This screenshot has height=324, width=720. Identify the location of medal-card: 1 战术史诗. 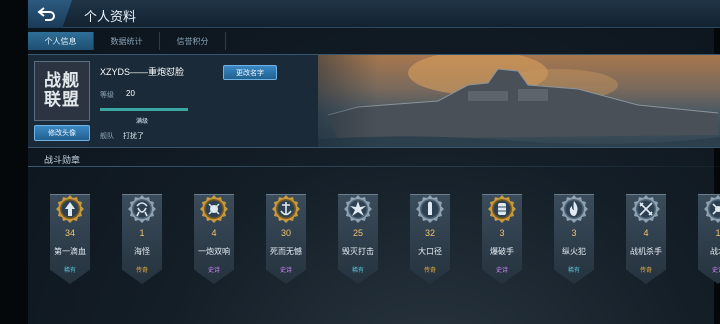
(705, 234).